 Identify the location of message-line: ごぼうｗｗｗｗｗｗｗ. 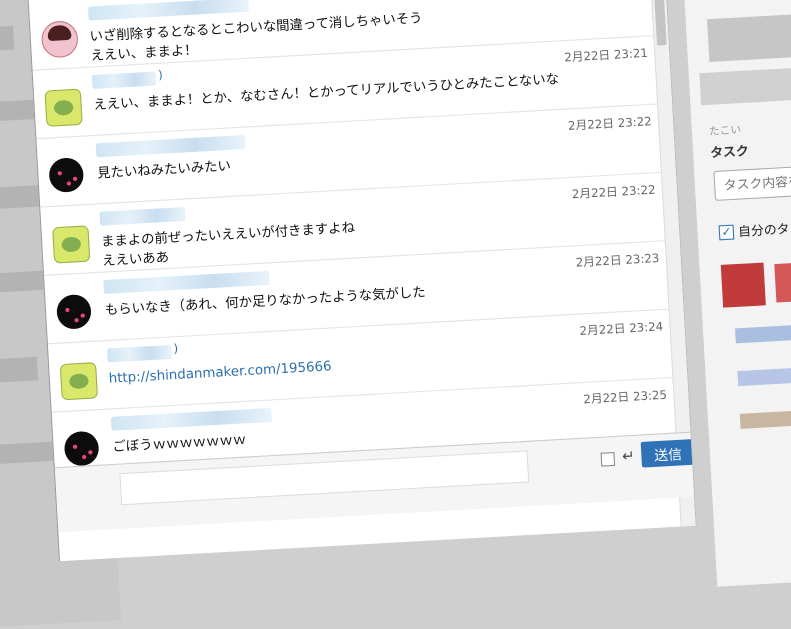
(179, 442).